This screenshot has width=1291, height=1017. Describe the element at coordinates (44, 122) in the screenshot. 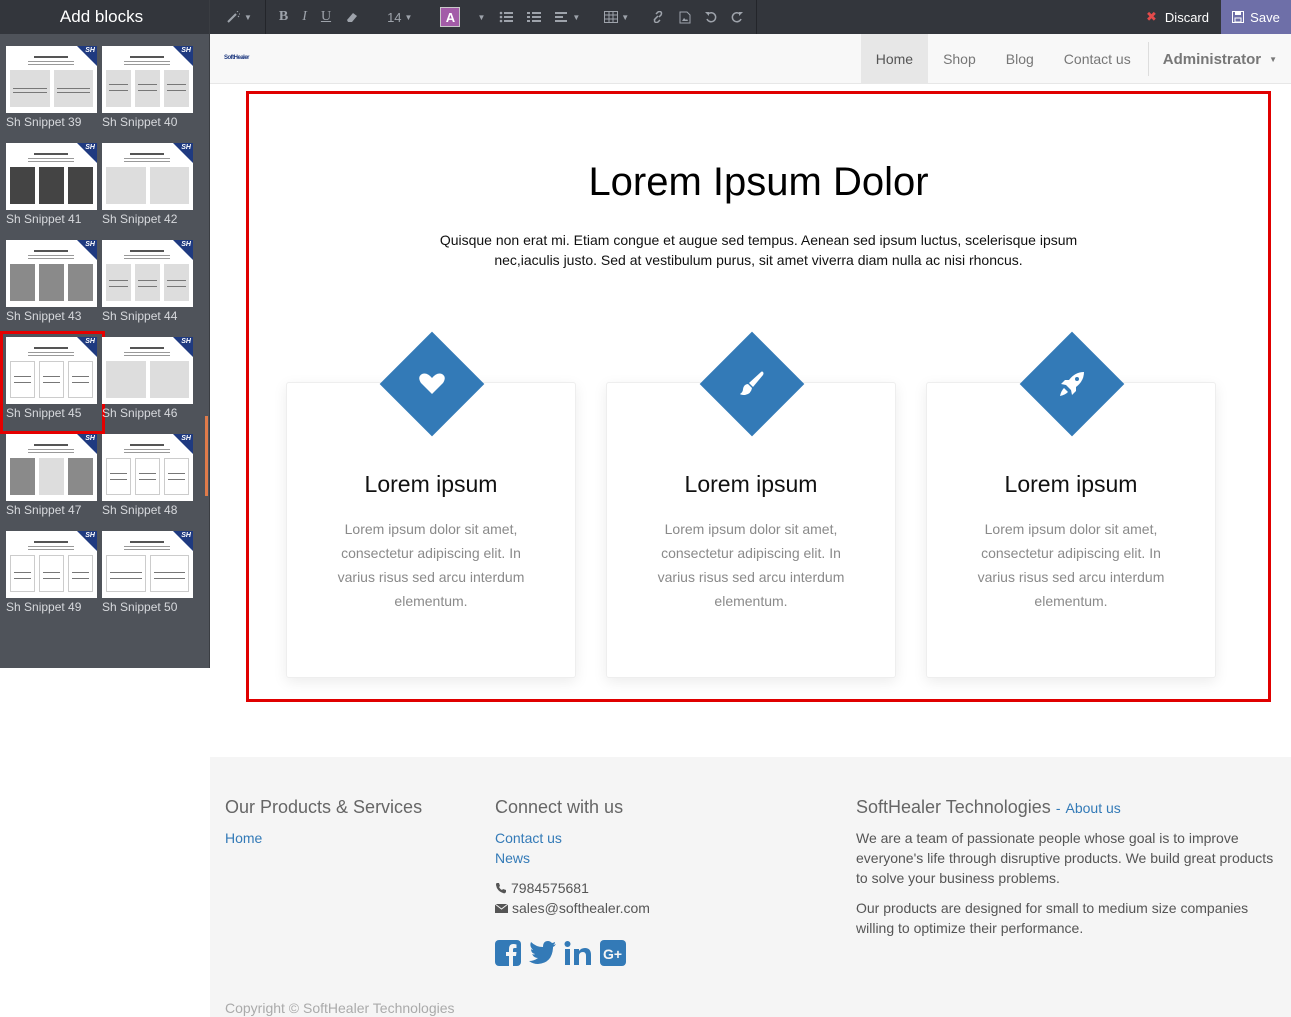

I see `snippet-label: Sh Snippet 39` at that location.